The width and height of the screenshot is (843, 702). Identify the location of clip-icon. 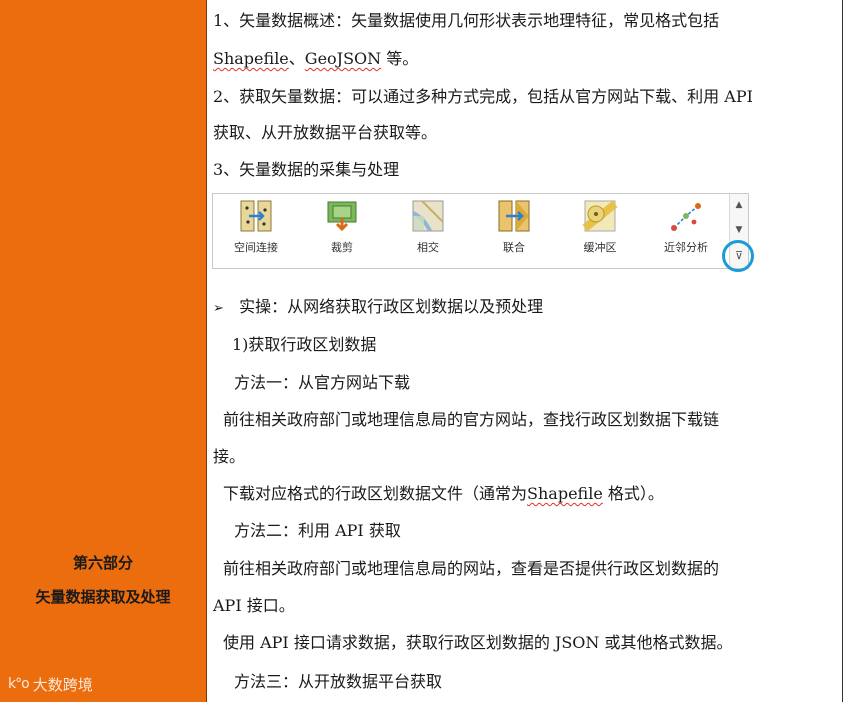
(342, 216).